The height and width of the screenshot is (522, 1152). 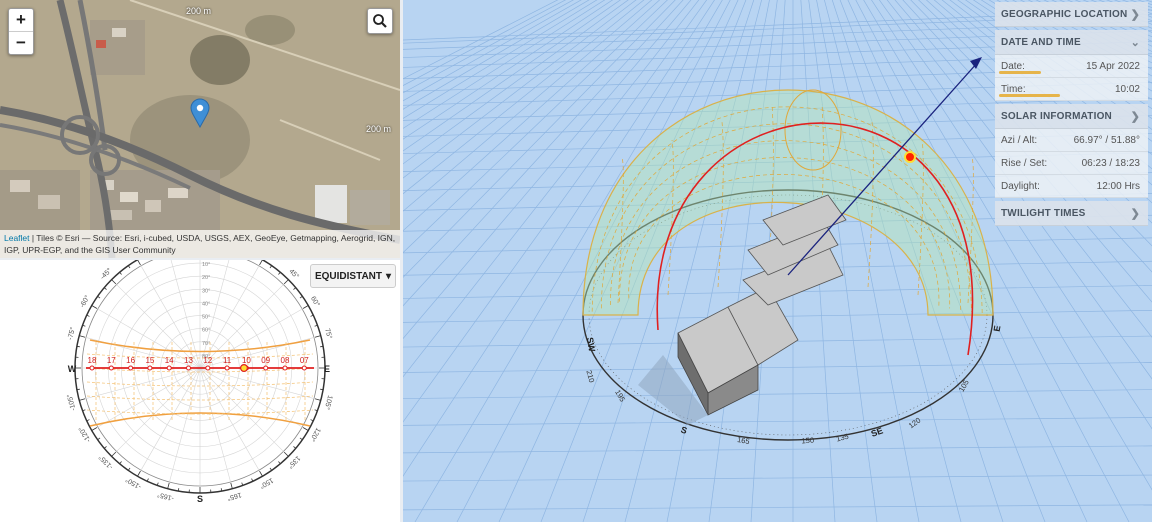 What do you see at coordinates (1071, 213) in the screenshot?
I see `twilight-times-header: TWILIGHT TIMES ❯` at bounding box center [1071, 213].